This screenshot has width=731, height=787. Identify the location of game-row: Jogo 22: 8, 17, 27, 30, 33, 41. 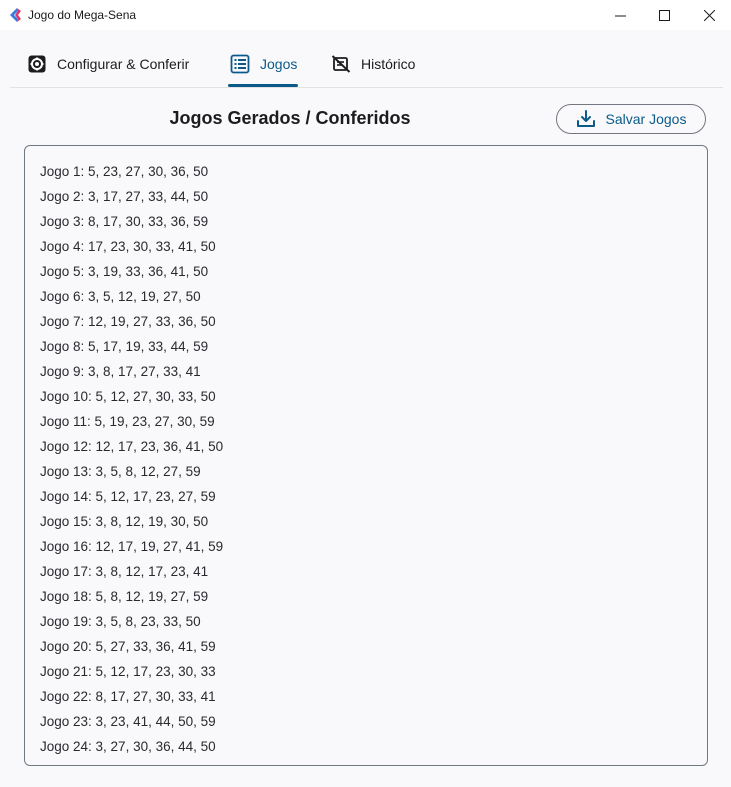
(128, 696).